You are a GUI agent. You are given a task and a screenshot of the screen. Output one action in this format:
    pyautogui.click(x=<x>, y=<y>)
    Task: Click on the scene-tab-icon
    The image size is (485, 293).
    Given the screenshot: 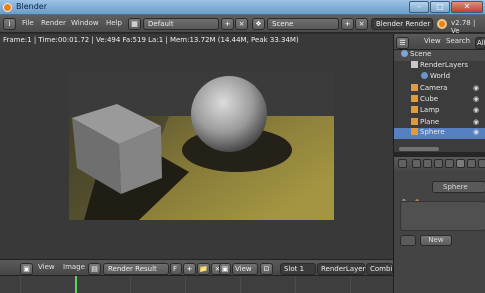 What is the action you would take?
    pyautogui.click(x=427, y=163)
    